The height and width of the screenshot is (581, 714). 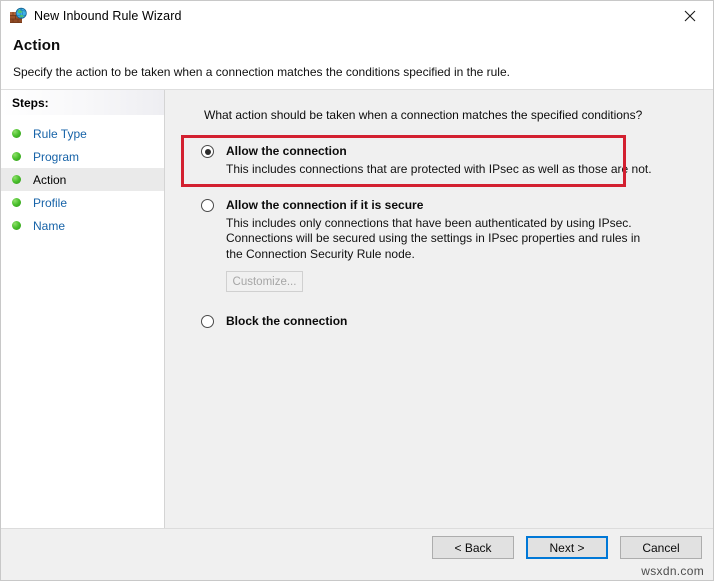 I want to click on red-highlight-box, so click(x=403, y=161).